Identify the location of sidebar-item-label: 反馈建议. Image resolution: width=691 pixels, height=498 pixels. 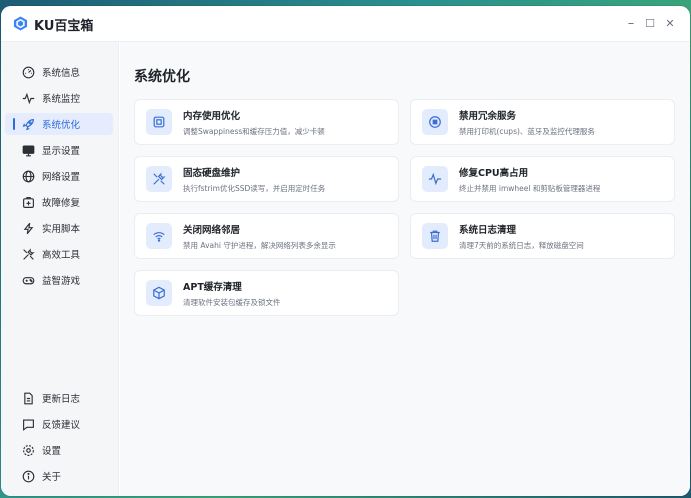
(61, 425).